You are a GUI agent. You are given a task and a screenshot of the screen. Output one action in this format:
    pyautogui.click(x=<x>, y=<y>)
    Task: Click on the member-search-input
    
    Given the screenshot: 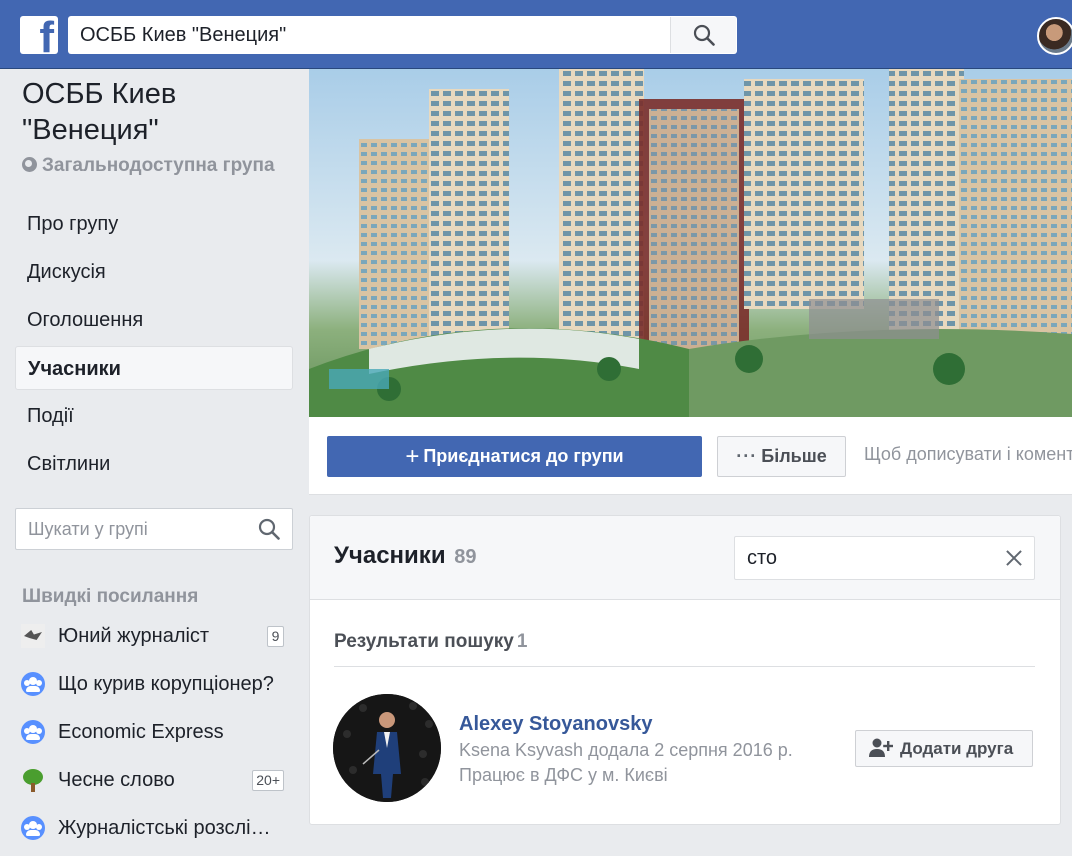 What is the action you would take?
    pyautogui.click(x=862, y=558)
    